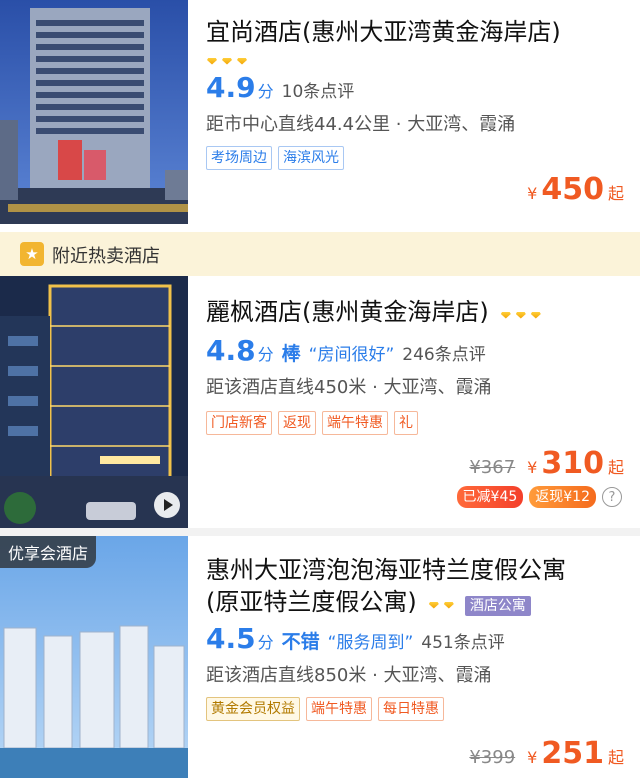  I want to click on original-price: ¥367, so click(492, 467).